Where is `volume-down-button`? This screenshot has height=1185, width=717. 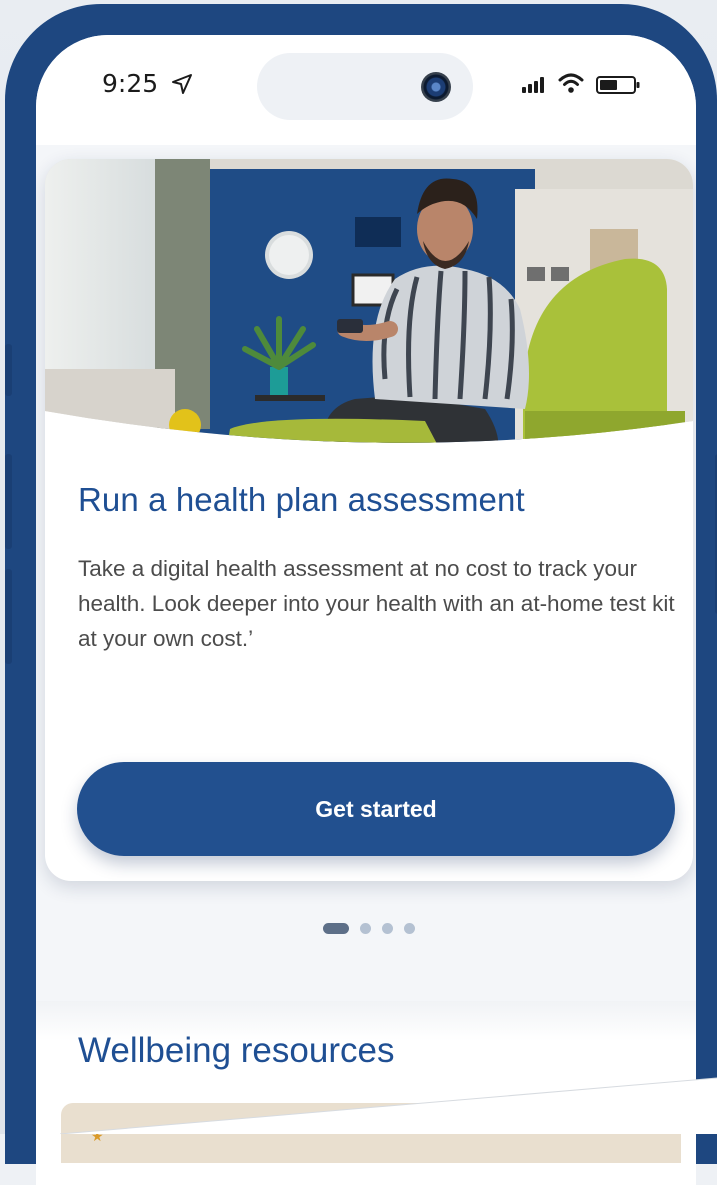 volume-down-button is located at coordinates (8, 616).